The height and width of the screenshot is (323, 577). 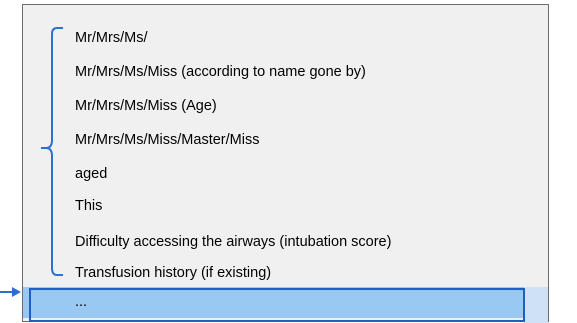 What do you see at coordinates (111, 38) in the screenshot?
I see `list-item: Mr/Mrs/Ms/` at bounding box center [111, 38].